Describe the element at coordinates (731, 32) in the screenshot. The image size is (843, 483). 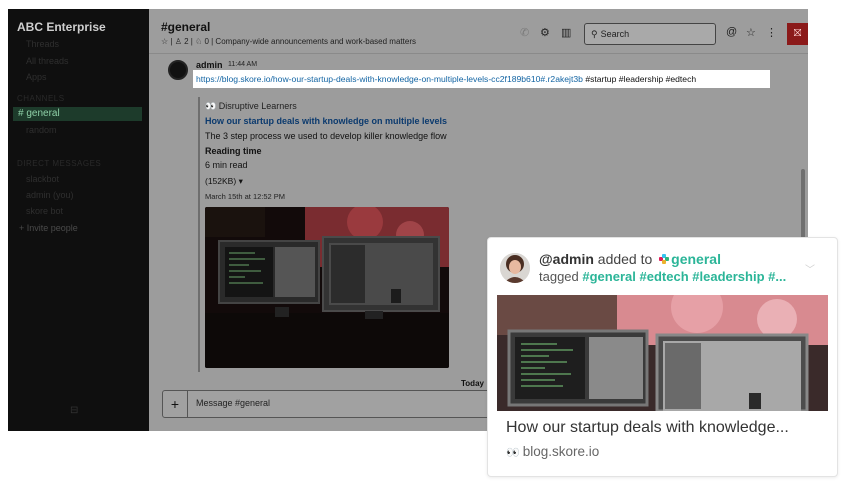
I see `mentions-icon: @` at that location.